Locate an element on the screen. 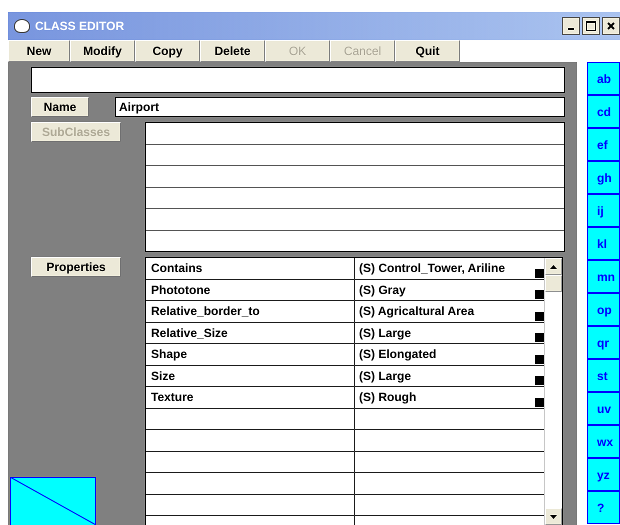 The width and height of the screenshot is (620, 525). toolbar-button: Delete is located at coordinates (232, 51).